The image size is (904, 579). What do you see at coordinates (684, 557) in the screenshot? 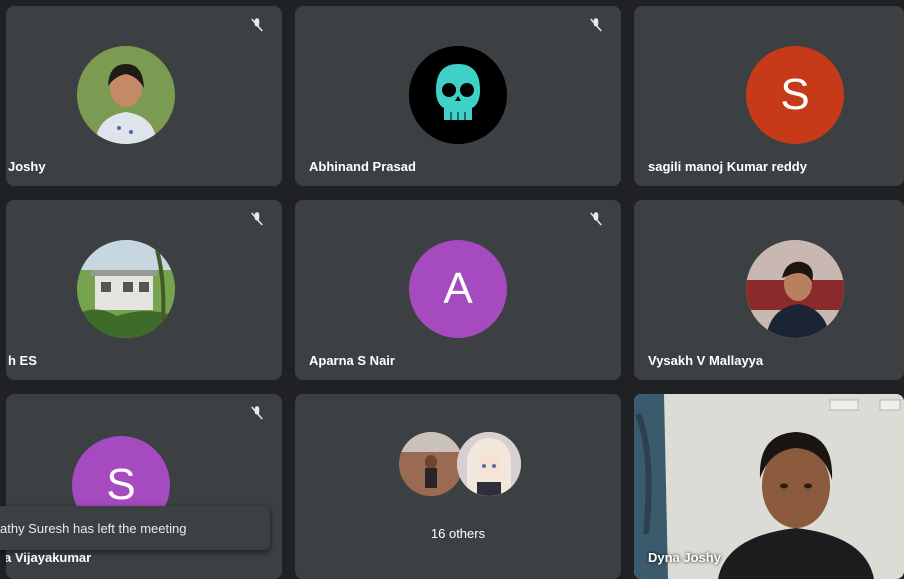
I see `participant-name: Dyna Joshy` at bounding box center [684, 557].